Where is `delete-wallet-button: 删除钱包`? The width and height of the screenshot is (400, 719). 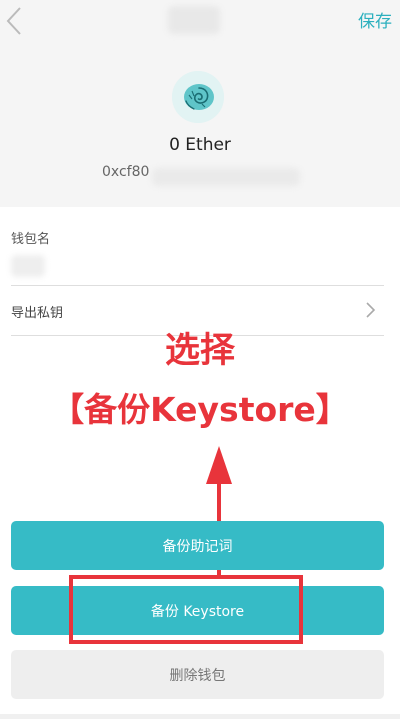 delete-wallet-button: 删除钱包 is located at coordinates (197, 674).